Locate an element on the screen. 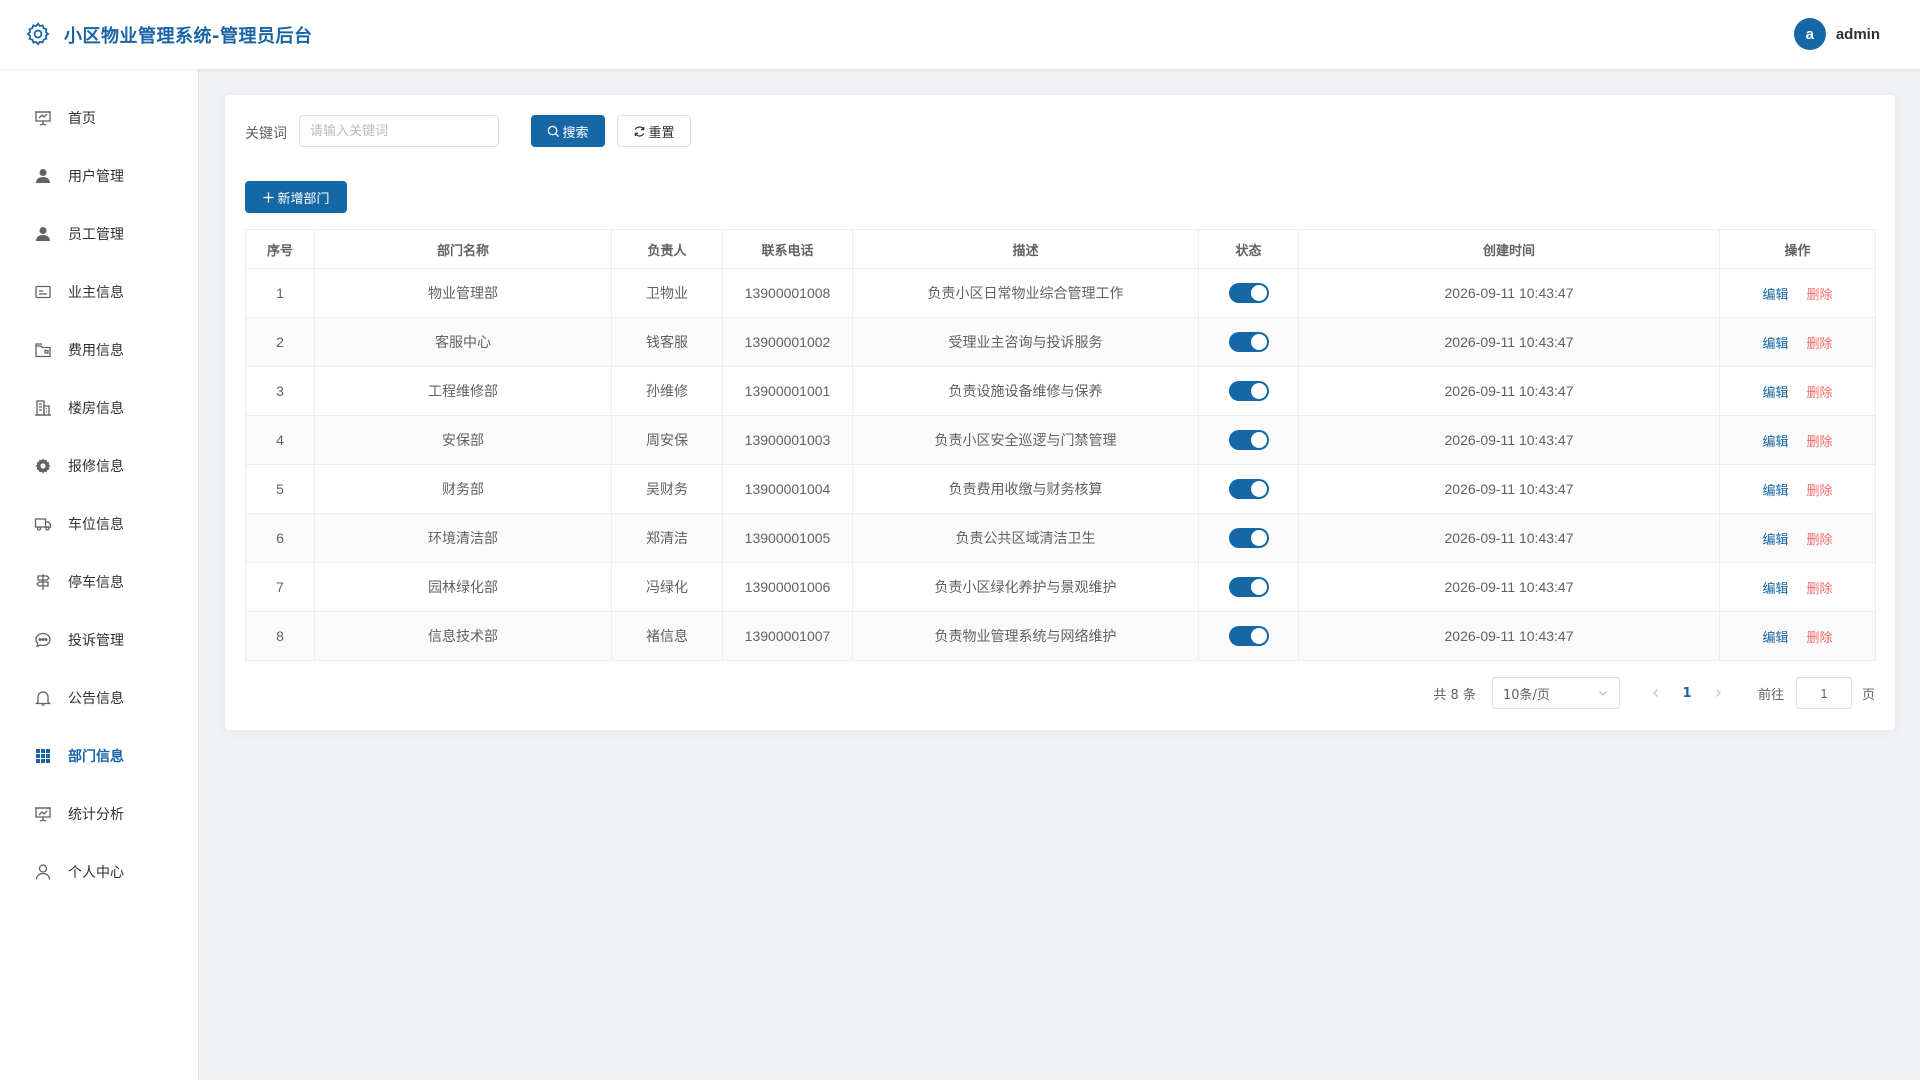 This screenshot has width=1920, height=1080. sidebar-item-buildings: 楼房信息 is located at coordinates (99, 408).